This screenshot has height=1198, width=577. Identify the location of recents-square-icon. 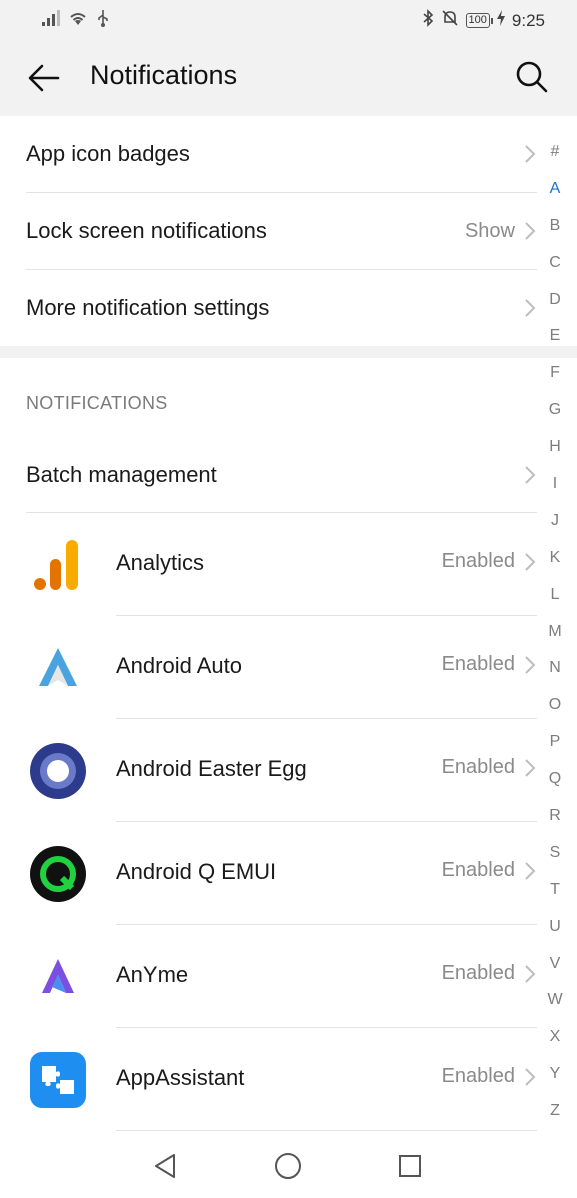
(410, 1166).